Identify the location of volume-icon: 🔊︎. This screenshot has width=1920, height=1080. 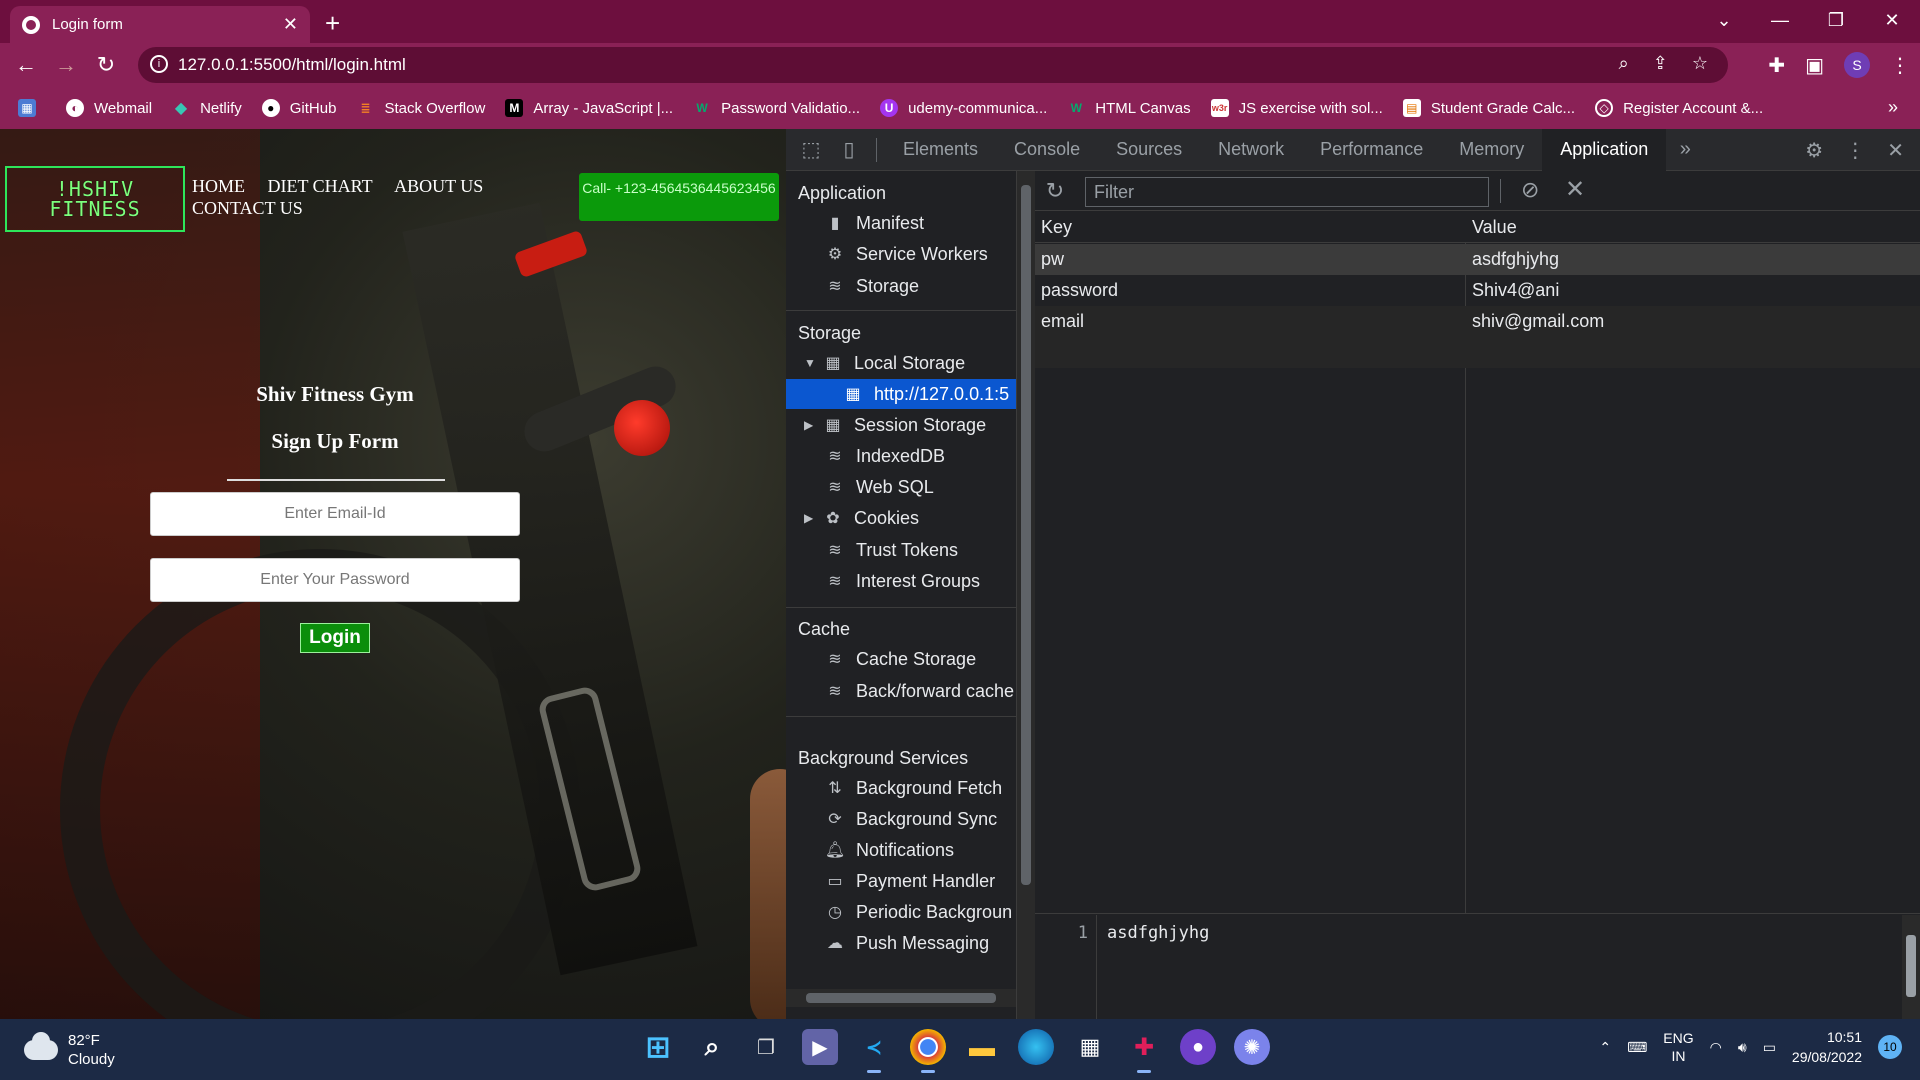
(1742, 1047).